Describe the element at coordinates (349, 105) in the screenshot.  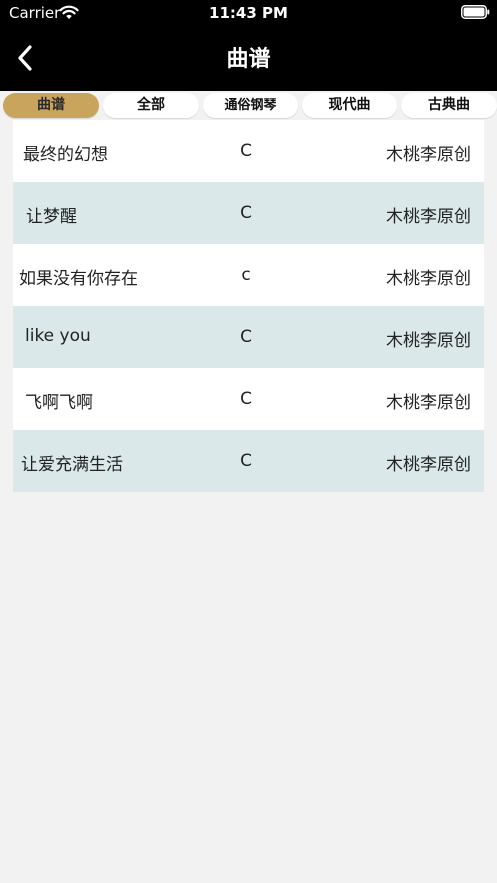
I see `tab-modern: 现代曲` at that location.